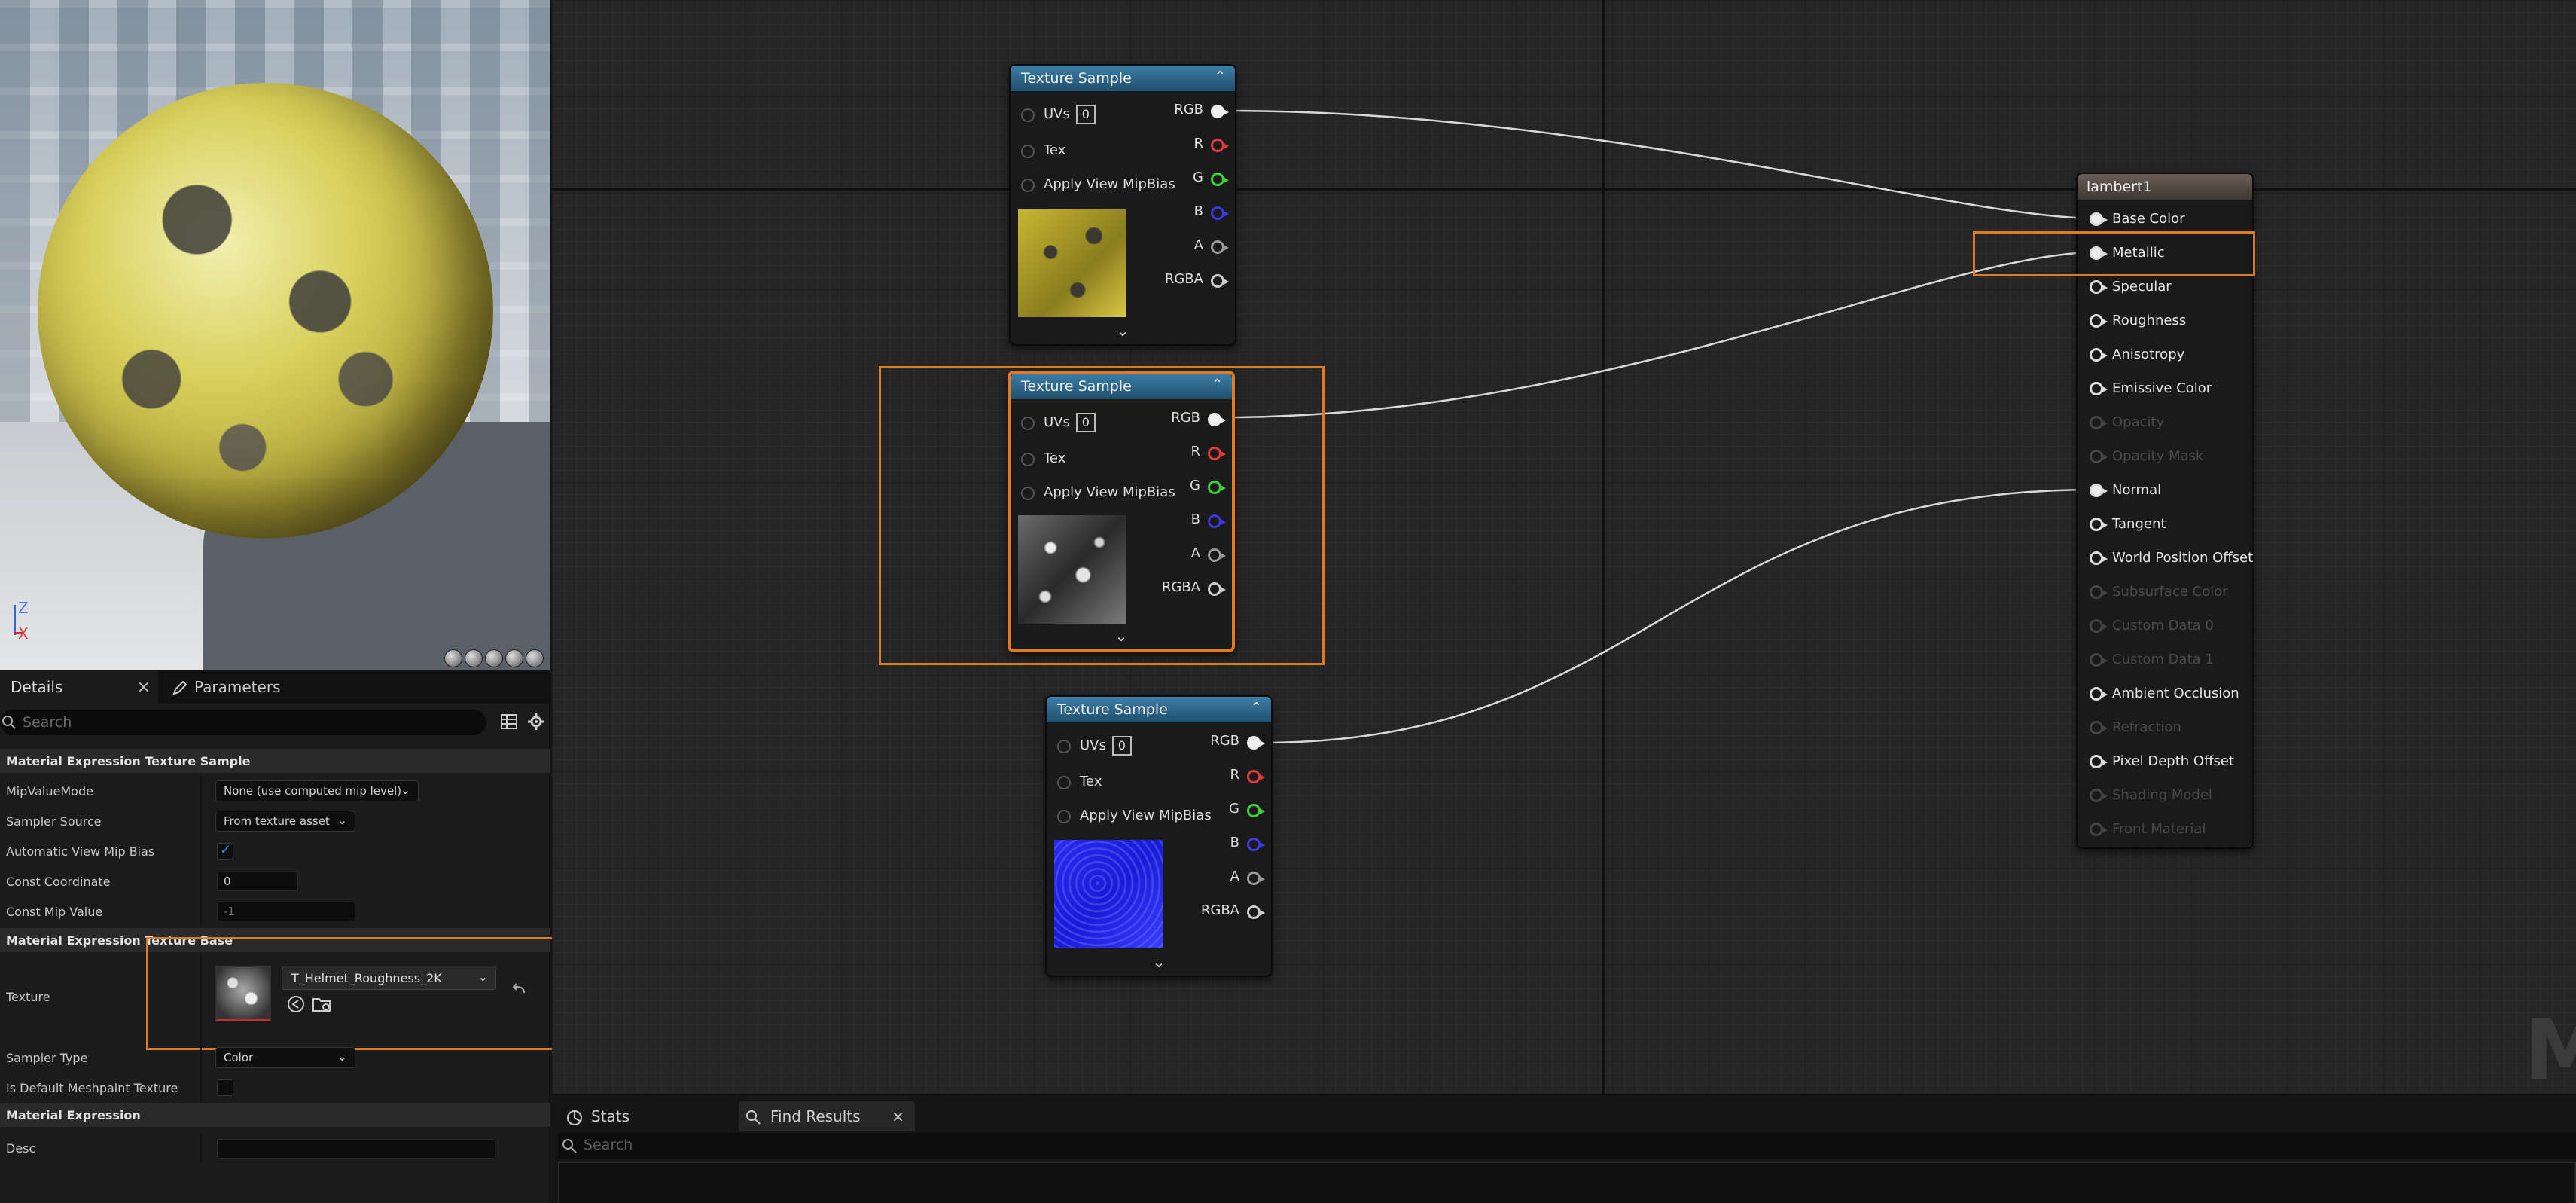 This screenshot has width=2576, height=1203. Describe the element at coordinates (1234, 775) in the screenshot. I see `output-r-label: R` at that location.